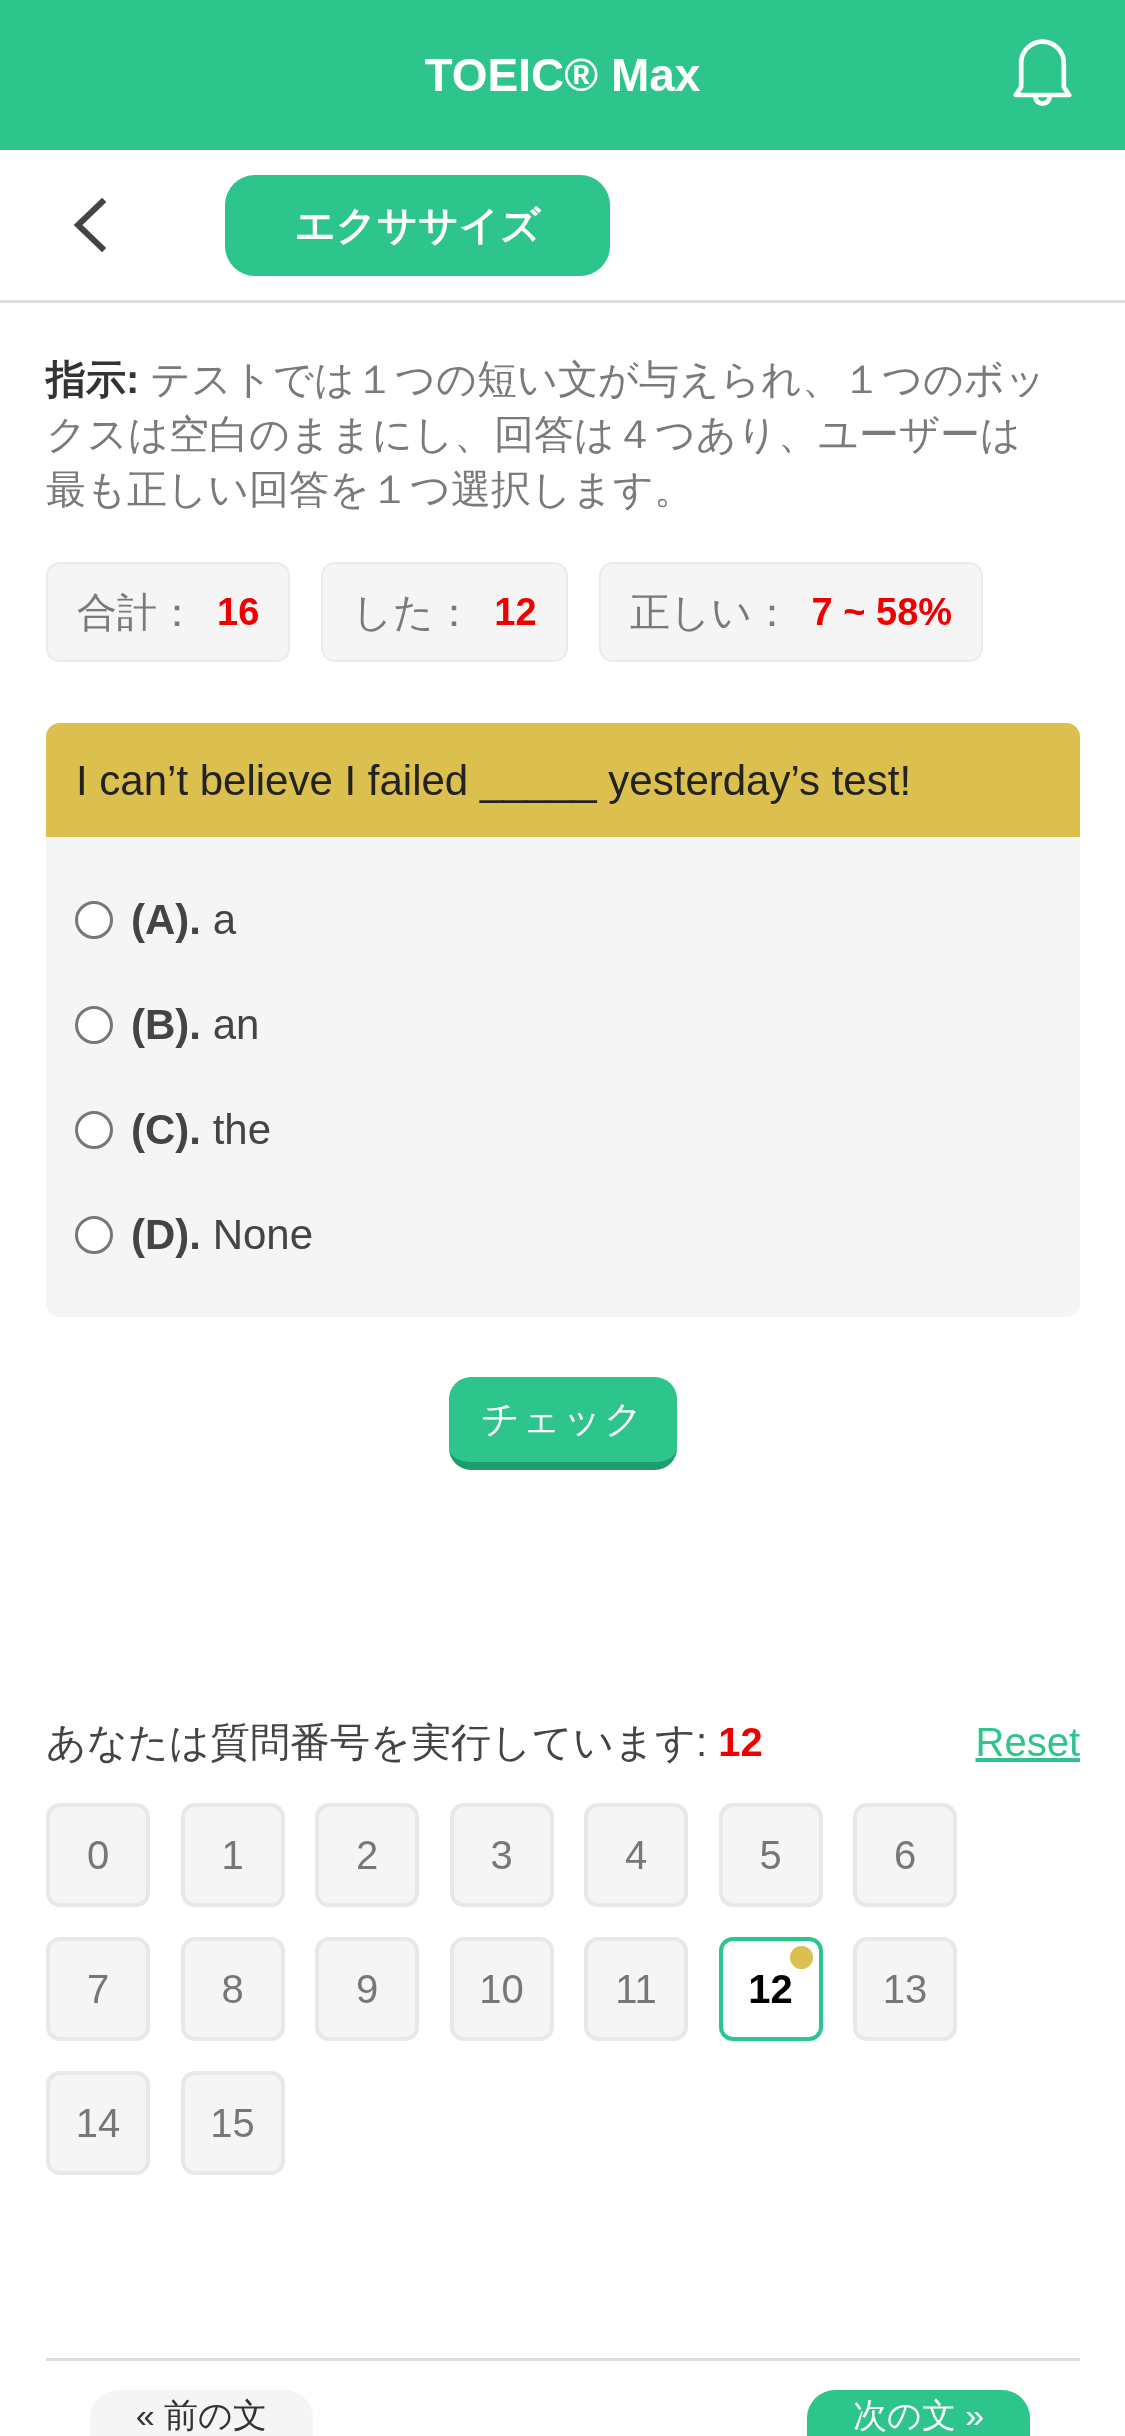 This screenshot has width=1125, height=2436. I want to click on check-button: チェック, so click(563, 1423).